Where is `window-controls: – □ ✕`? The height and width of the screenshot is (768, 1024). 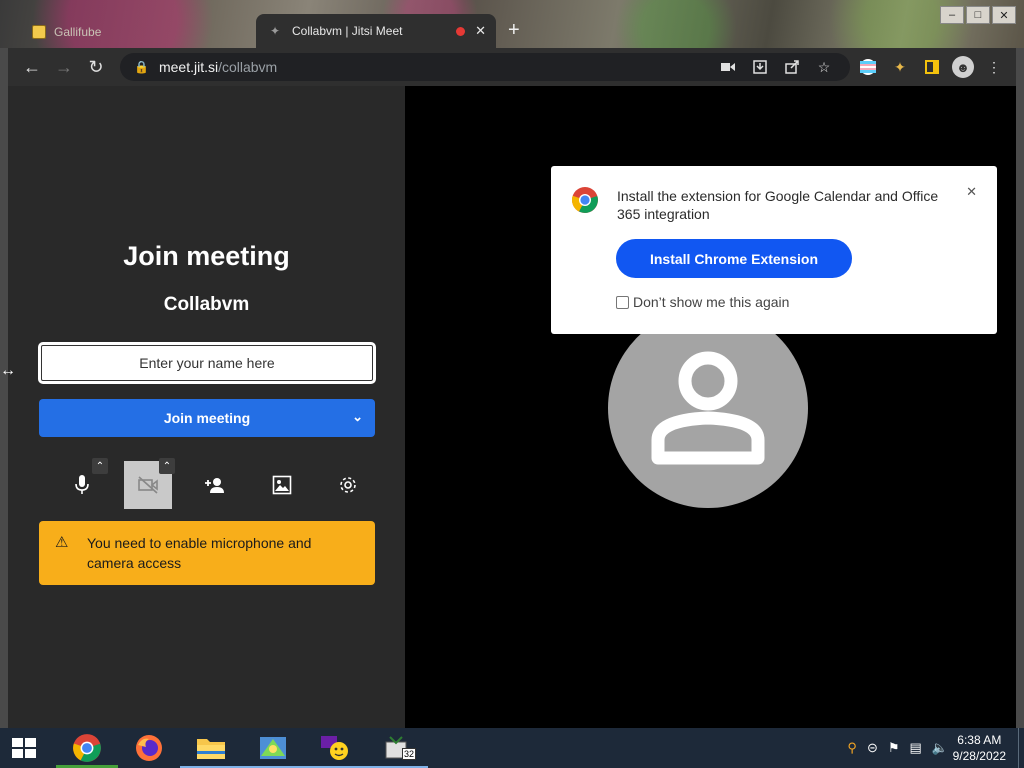 window-controls: – □ ✕ is located at coordinates (978, 15).